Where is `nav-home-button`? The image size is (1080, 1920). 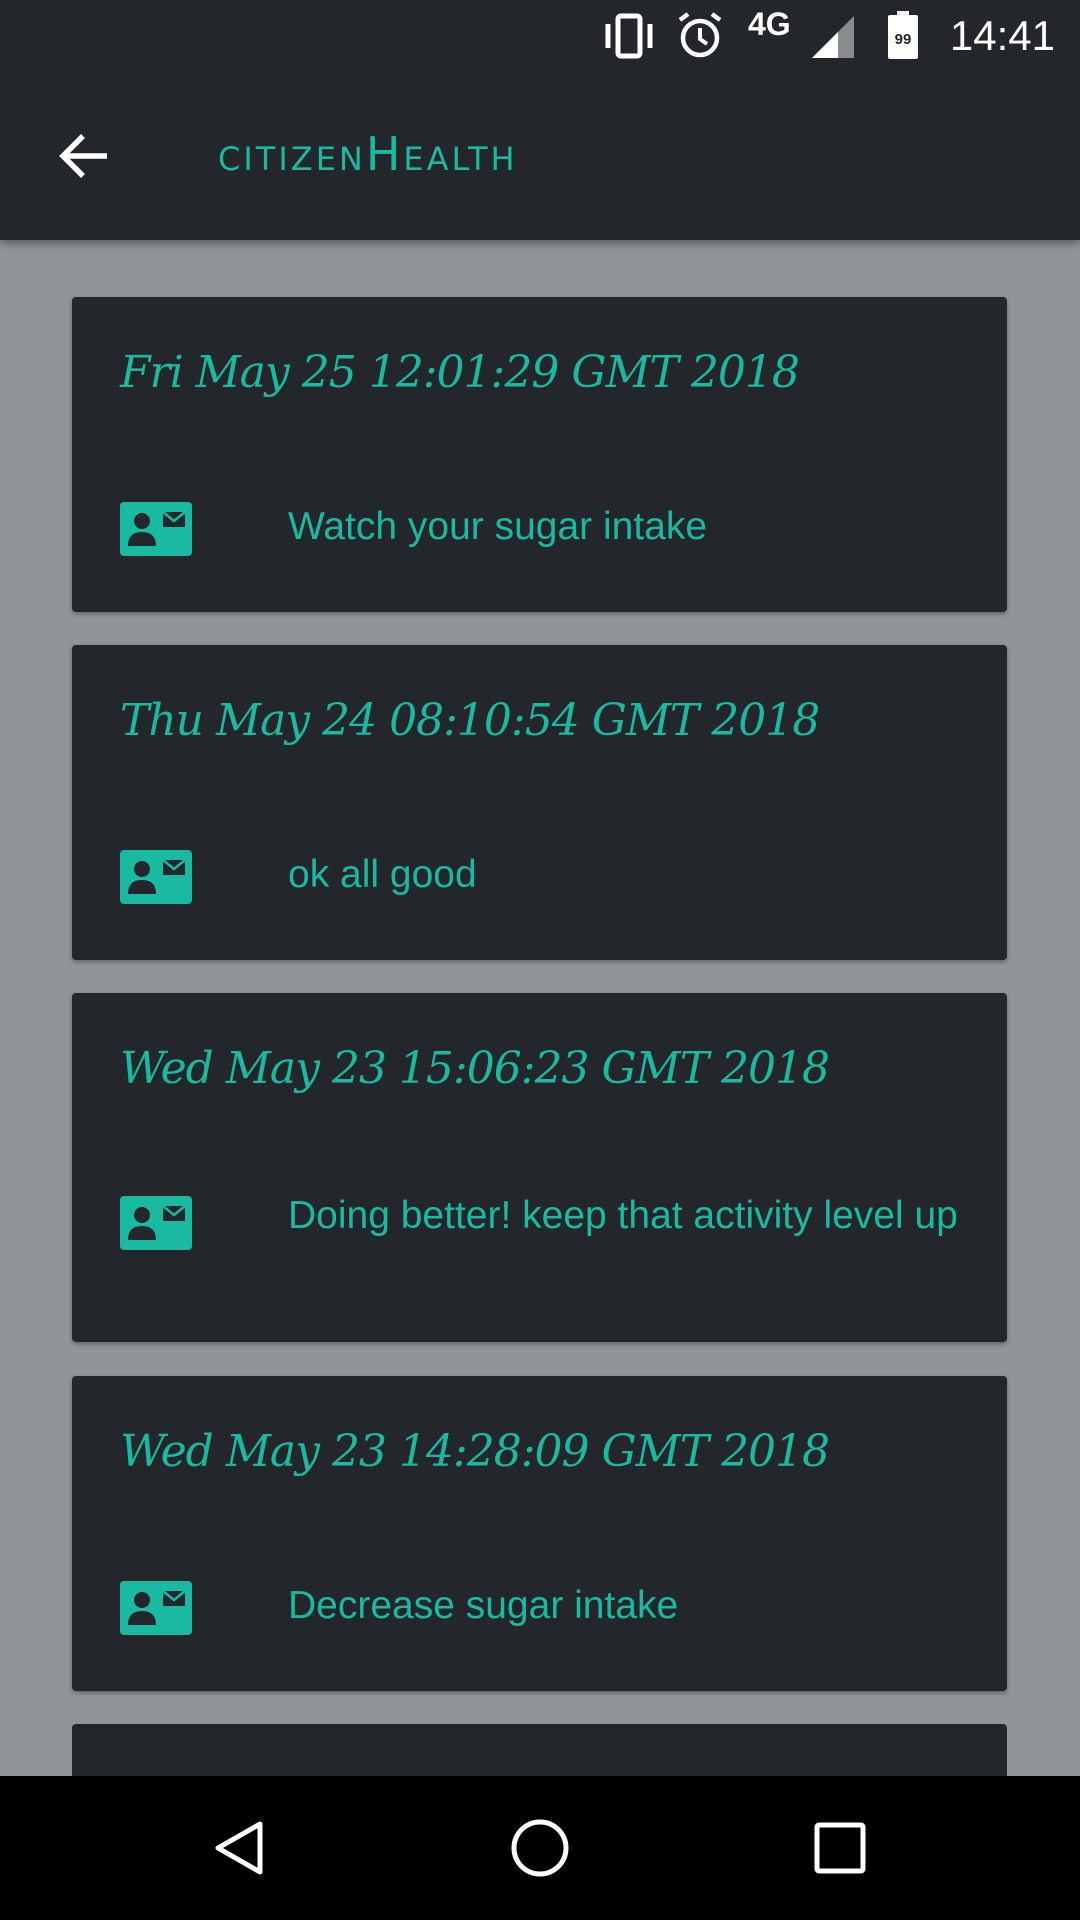
nav-home-button is located at coordinates (540, 1848).